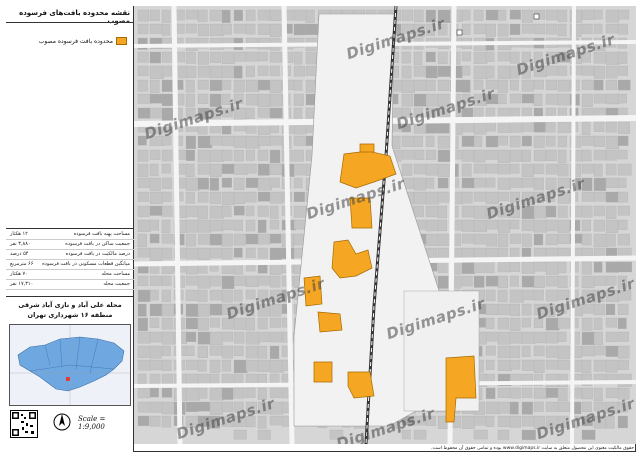 The height and width of the screenshot is (461, 643). I want to click on north-arrow-icon, so click(62, 422).